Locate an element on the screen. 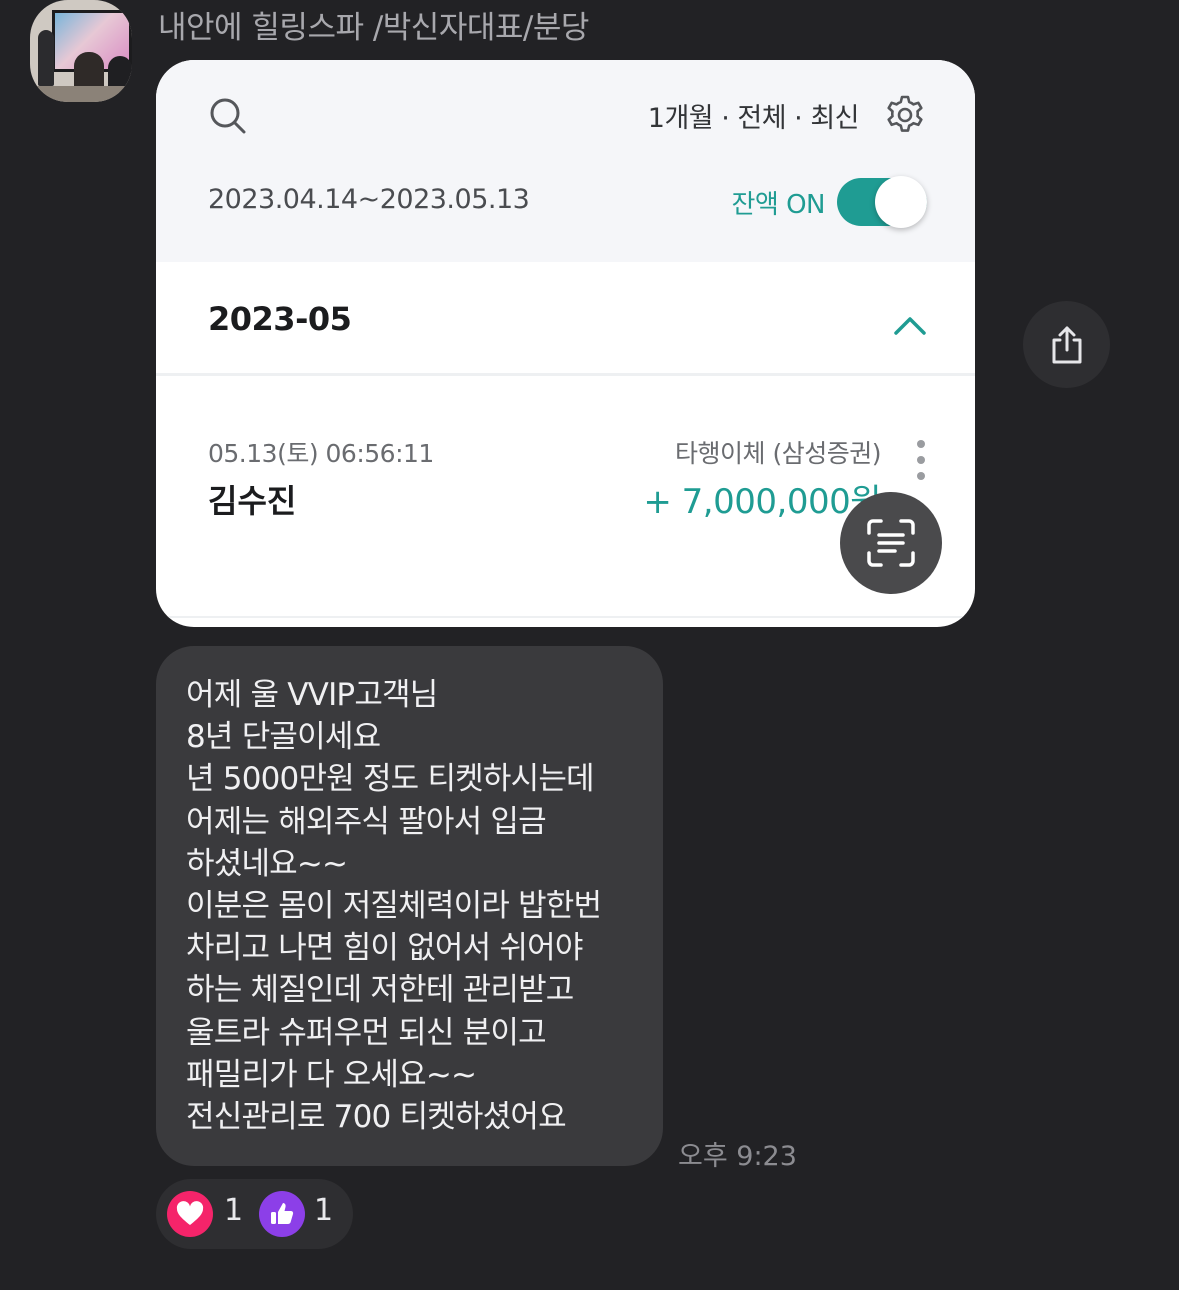 Image resolution: width=1179 pixels, height=1290 pixels. thumbs-up-icon is located at coordinates (282, 1214).